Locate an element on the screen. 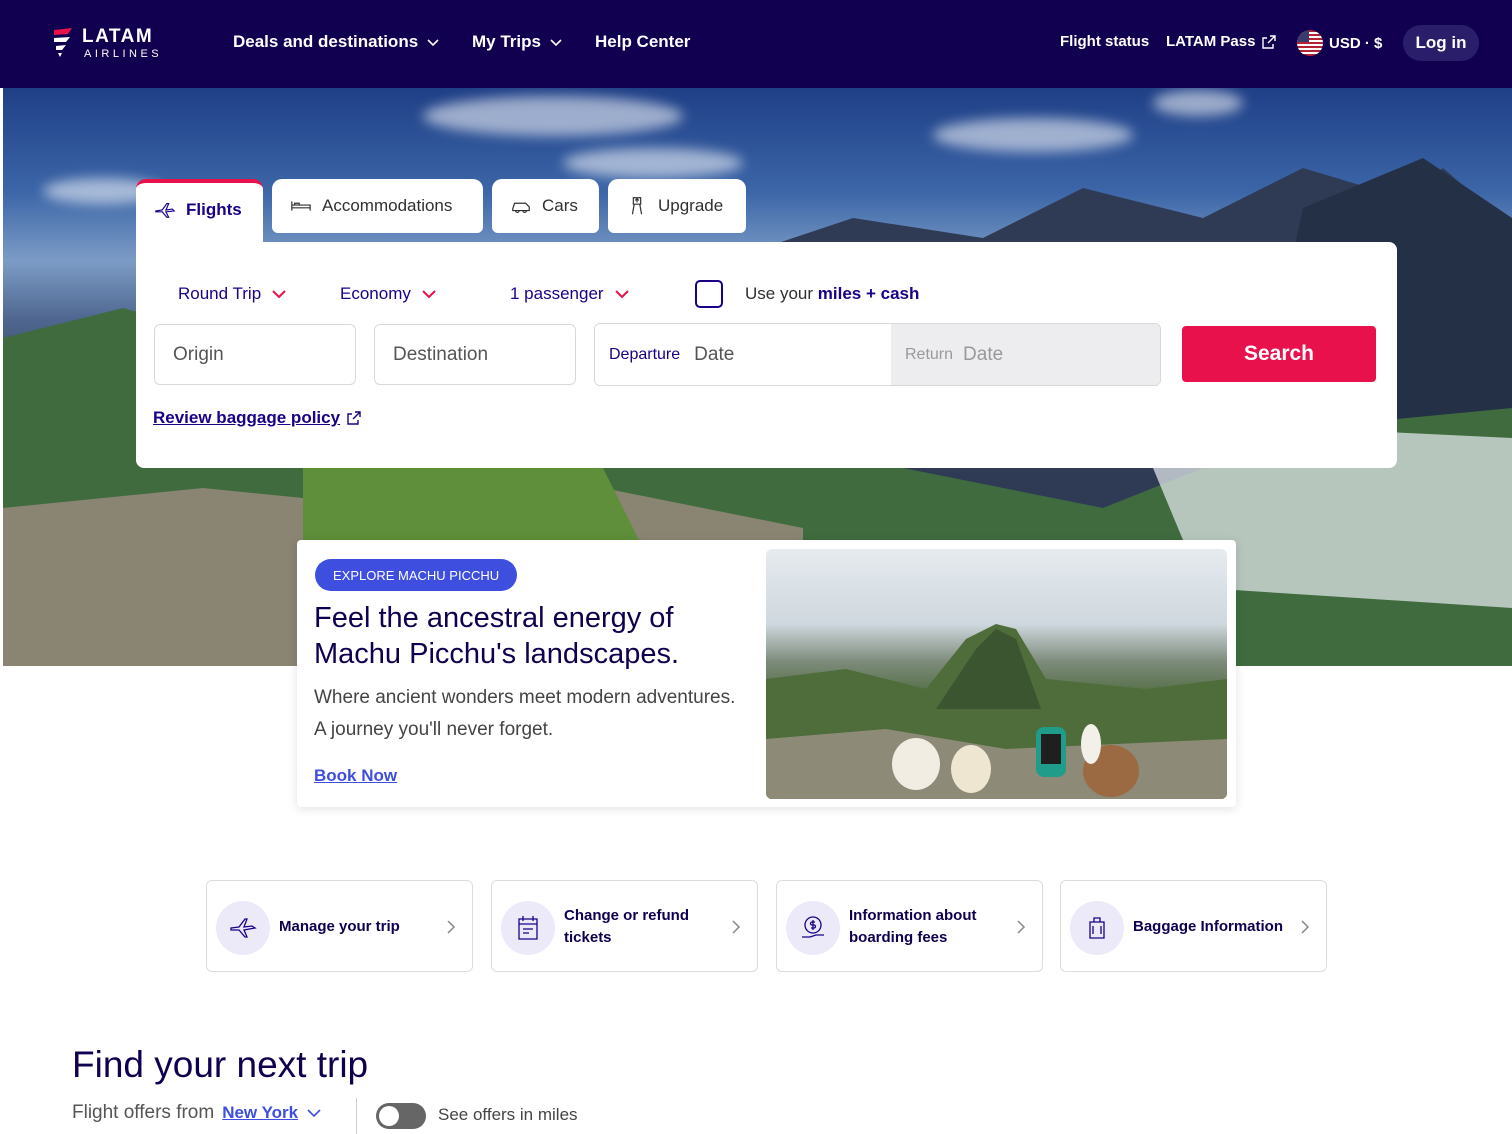  quick-link-label: Manage your trip is located at coordinates (339, 926).